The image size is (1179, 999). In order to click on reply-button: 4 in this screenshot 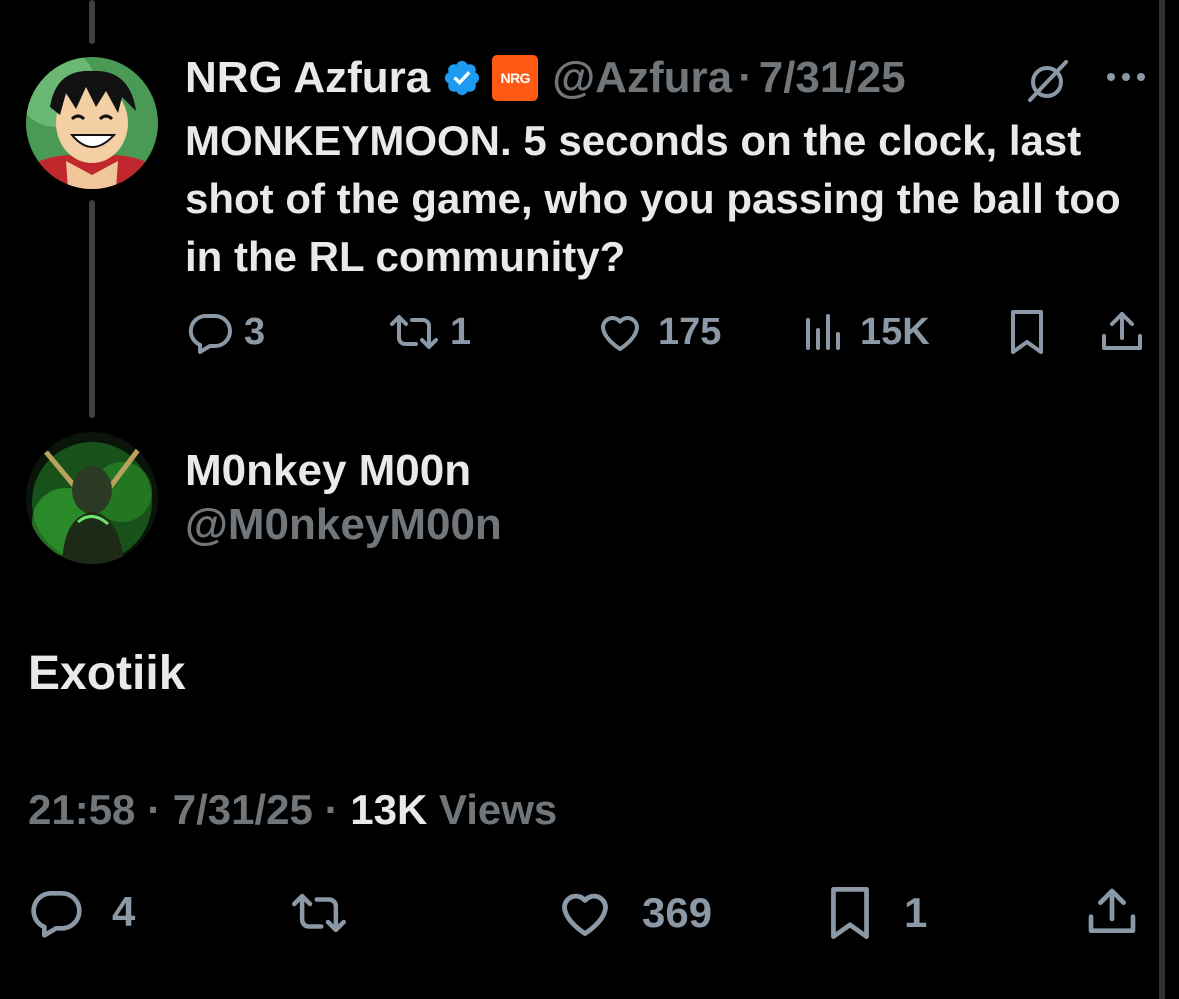, I will do `click(81, 912)`.